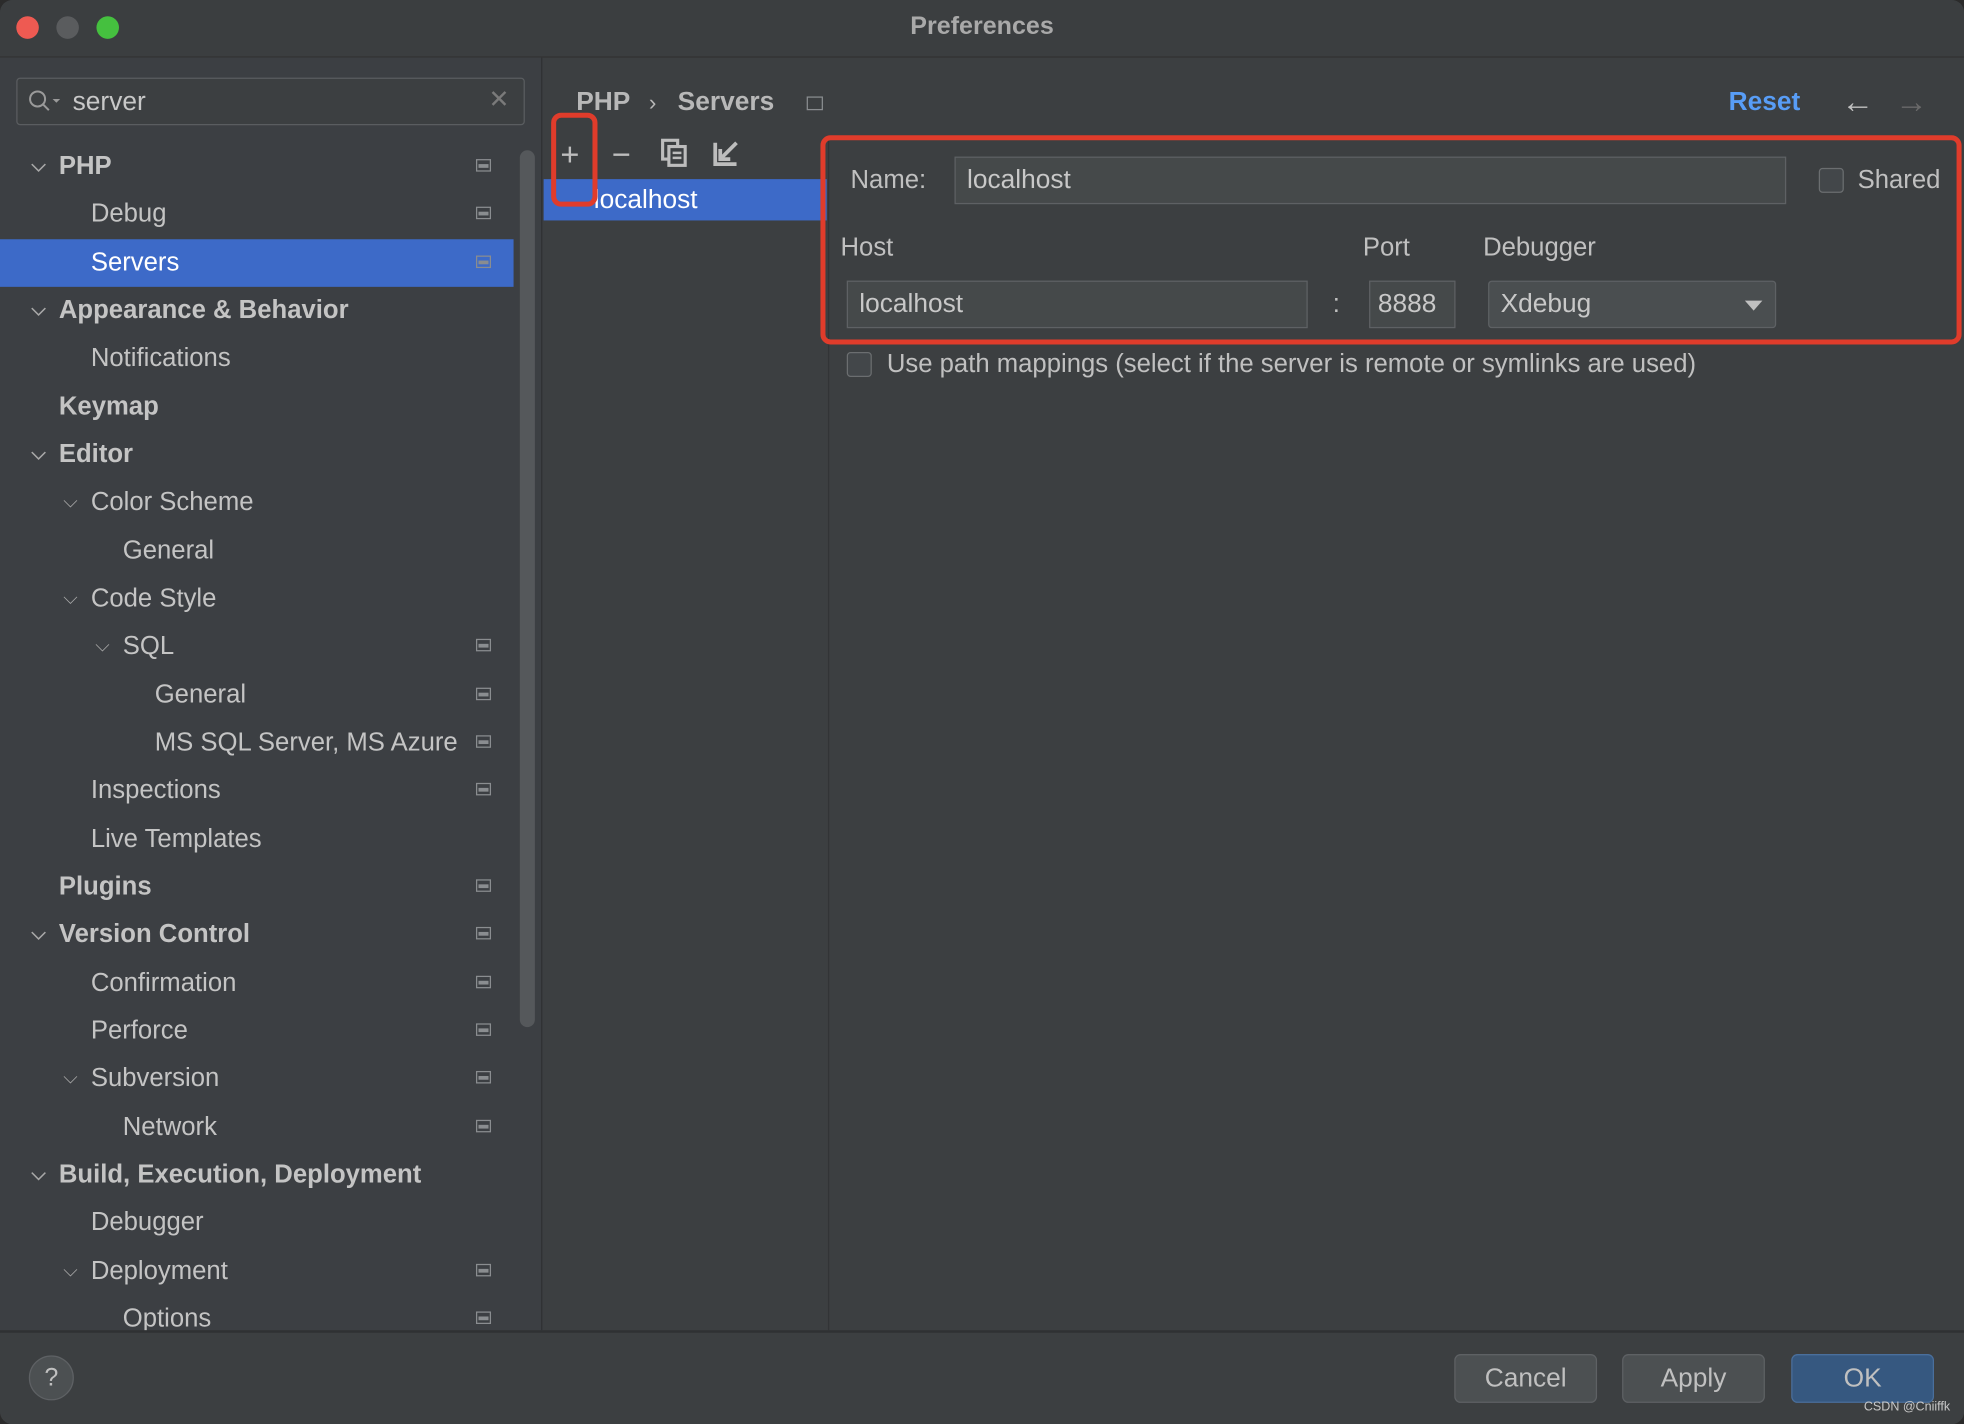 This screenshot has width=1964, height=1424. I want to click on tree-item: Debug, so click(257, 215).